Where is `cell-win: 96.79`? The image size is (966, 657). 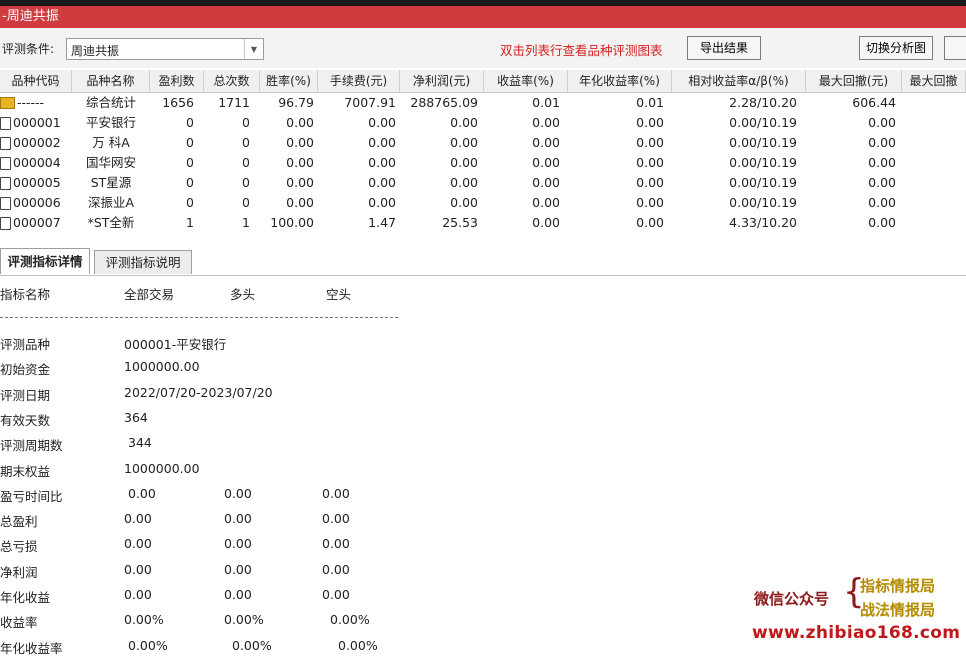 cell-win: 96.79 is located at coordinates (296, 102).